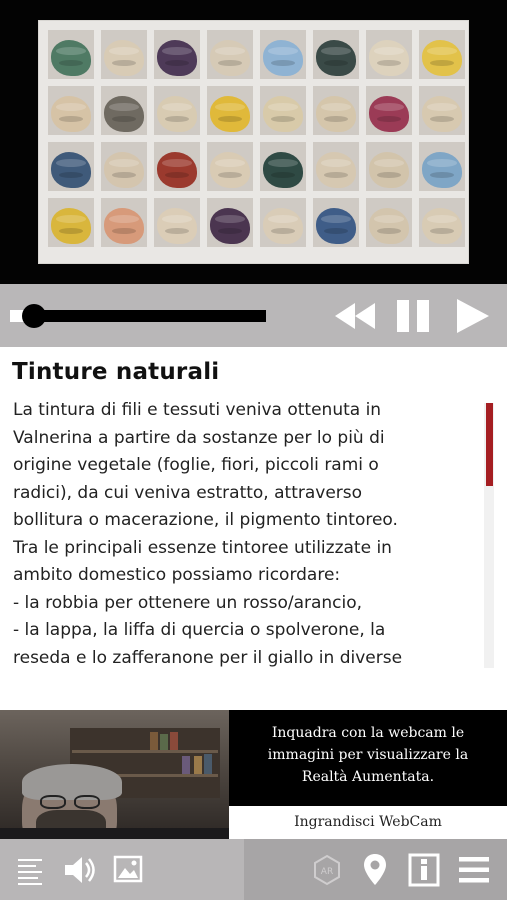 This screenshot has width=507, height=900. I want to click on pause-icon, so click(413, 316).